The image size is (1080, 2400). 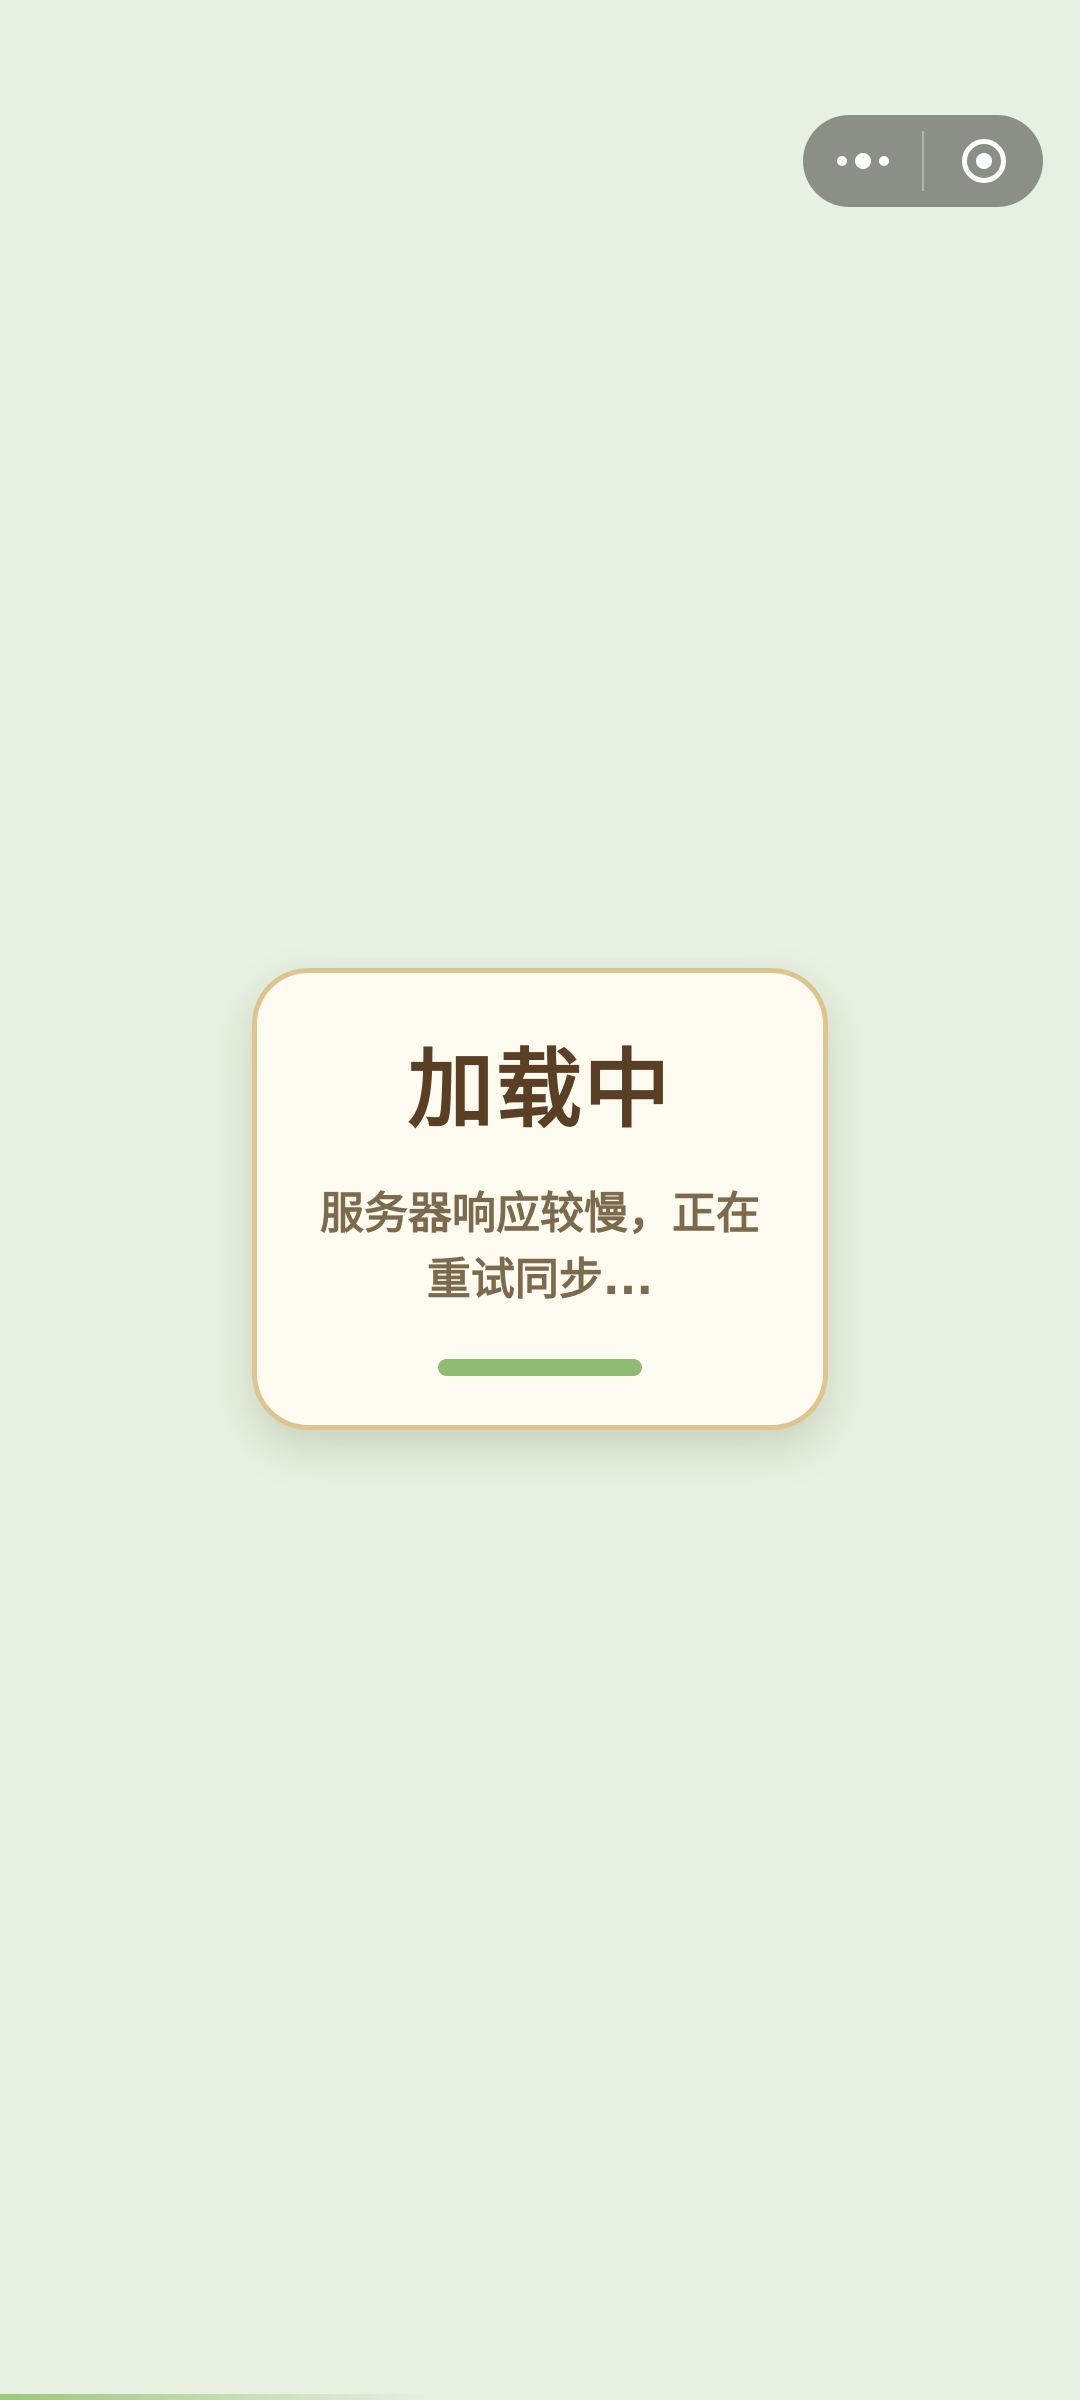 I want to click on close-button, so click(x=983, y=161).